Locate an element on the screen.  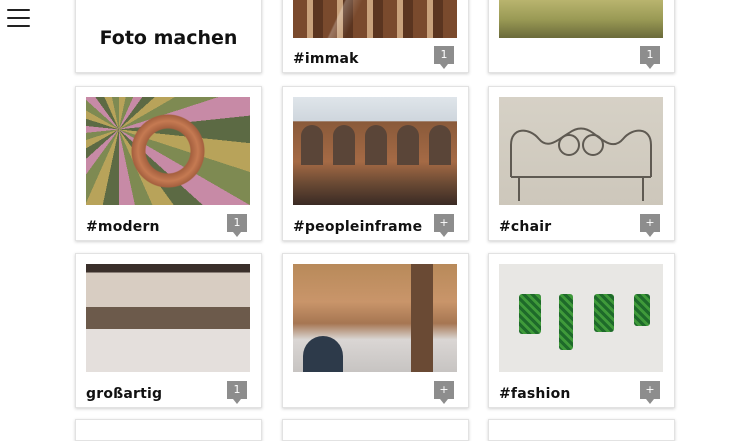
hashtag-label: #immak is located at coordinates (326, 59).